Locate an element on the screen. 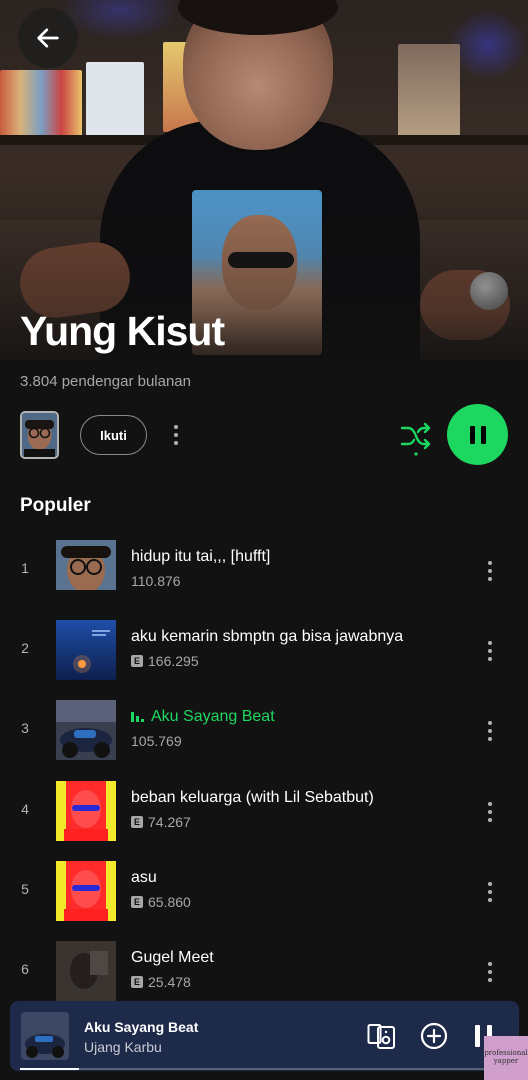 The image size is (528, 1080). popular-section-title: Populer is located at coordinates (55, 505).